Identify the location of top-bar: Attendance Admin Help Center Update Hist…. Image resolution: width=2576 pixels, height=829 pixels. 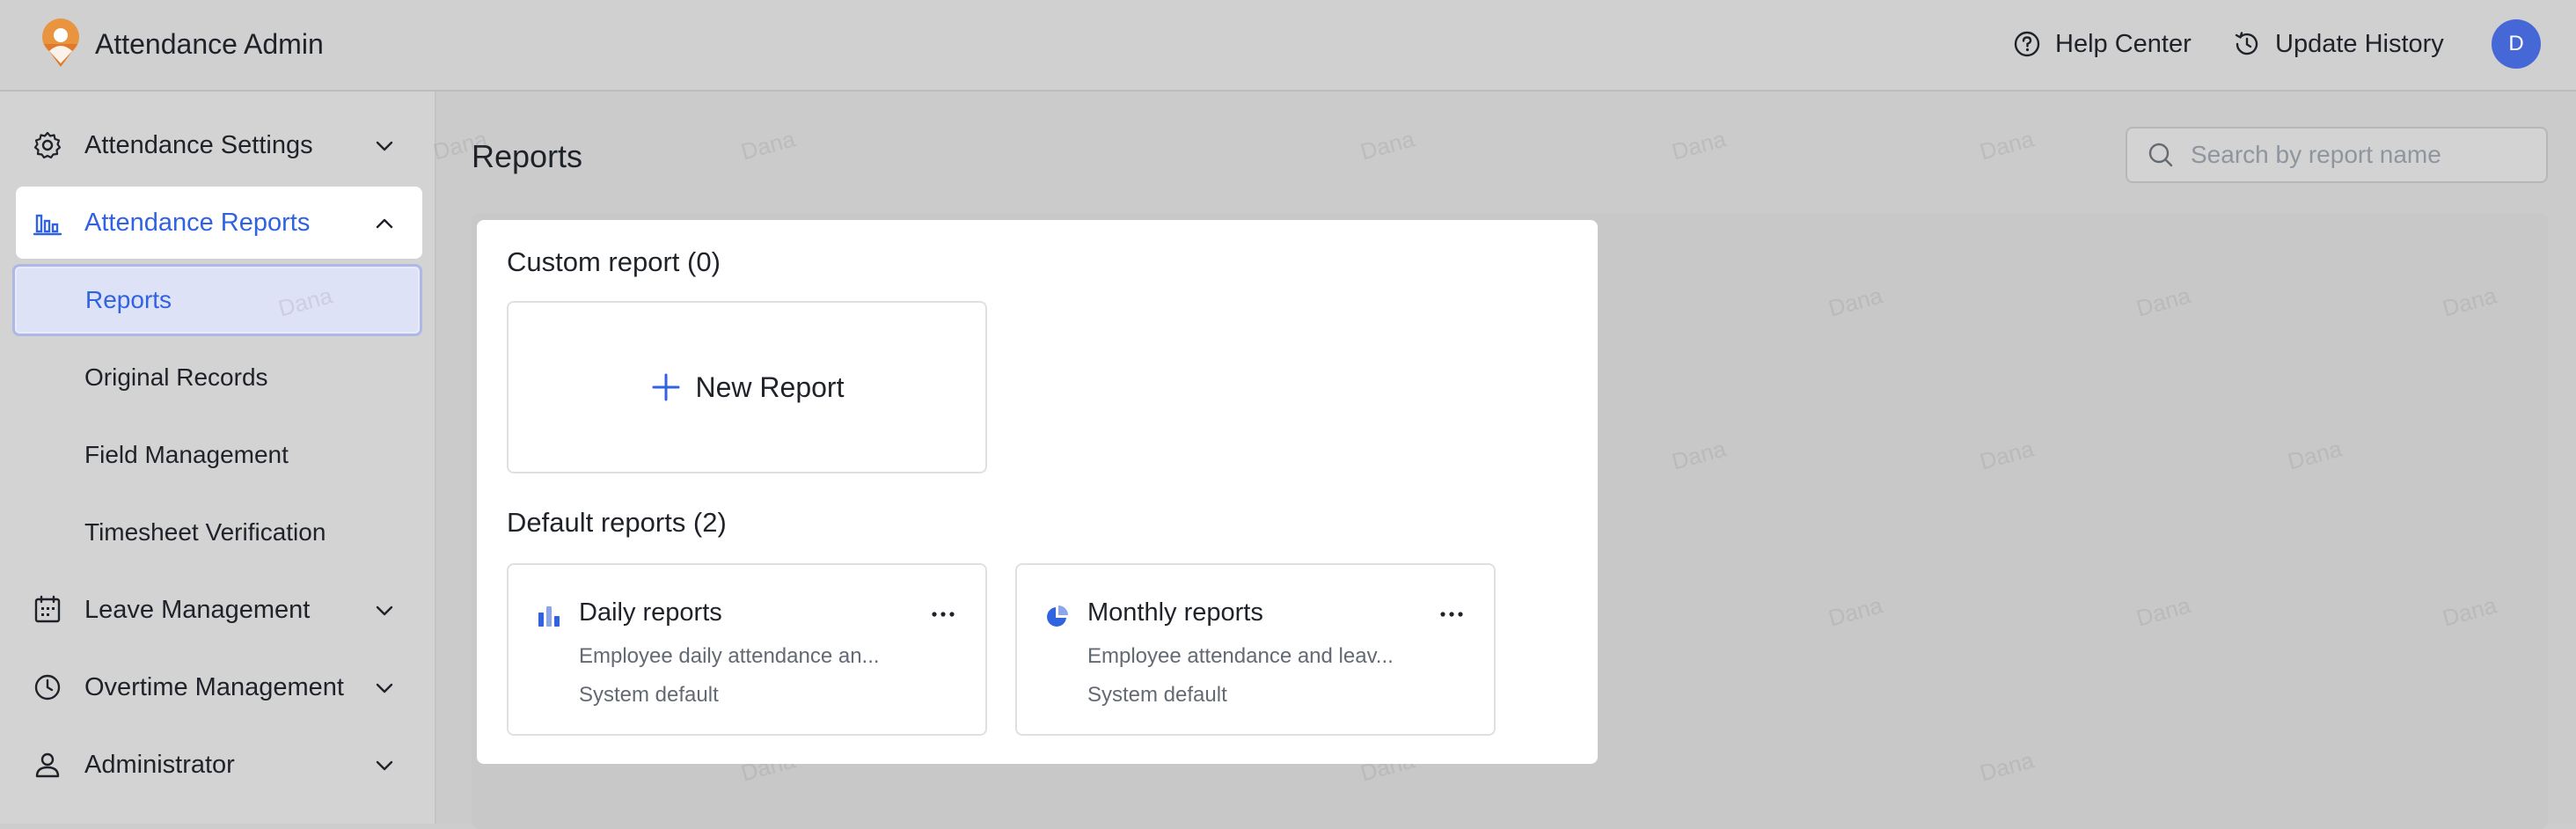
(1288, 46).